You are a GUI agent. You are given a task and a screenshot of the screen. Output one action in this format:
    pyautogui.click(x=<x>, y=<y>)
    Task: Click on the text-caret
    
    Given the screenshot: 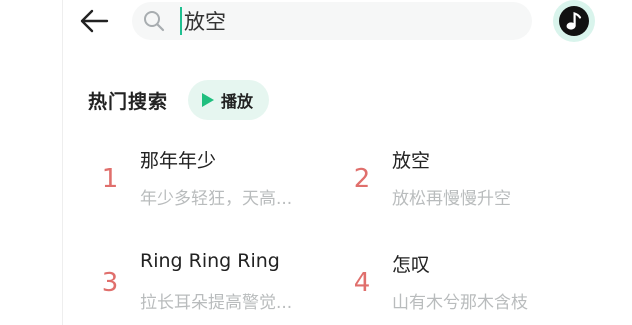 What is the action you would take?
    pyautogui.click(x=181, y=21)
    